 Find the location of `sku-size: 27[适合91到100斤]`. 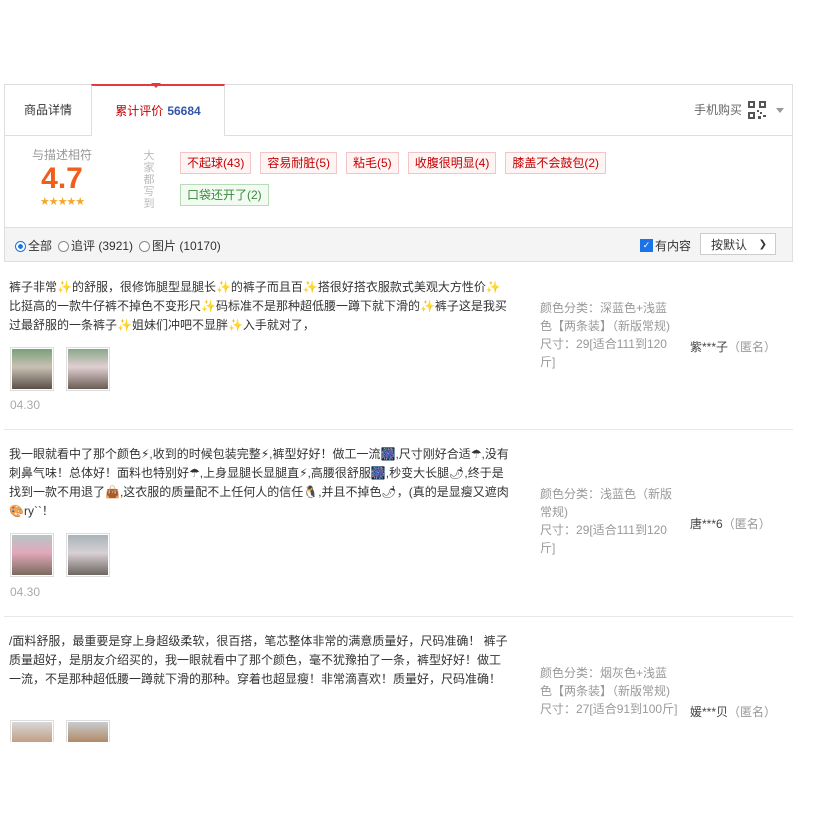

sku-size: 27[适合91到100斤] is located at coordinates (627, 709).